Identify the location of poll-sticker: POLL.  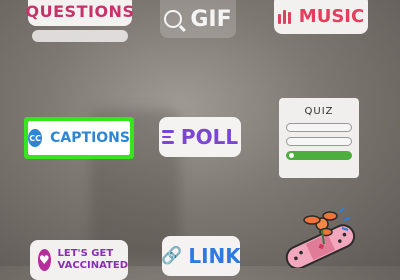
(200, 137).